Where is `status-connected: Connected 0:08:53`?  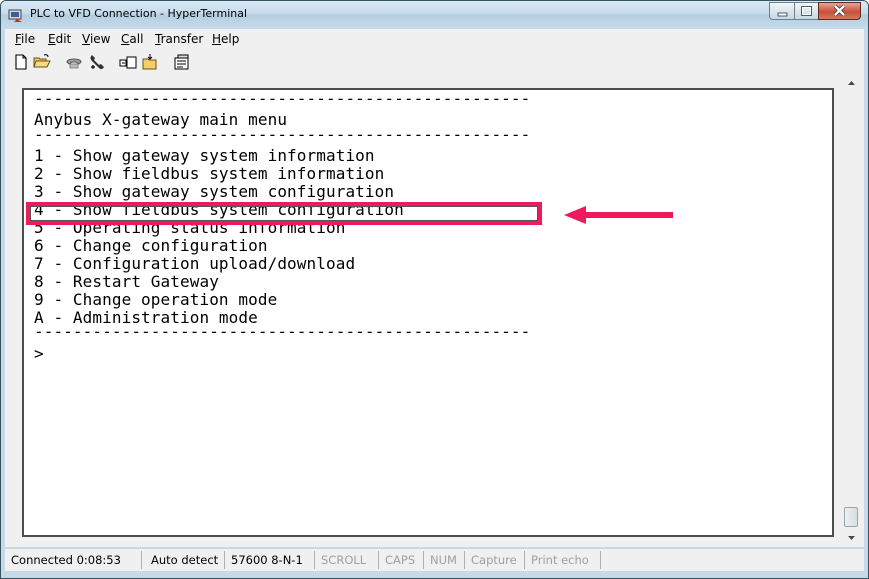
status-connected: Connected 0:08:53 is located at coordinates (66, 560).